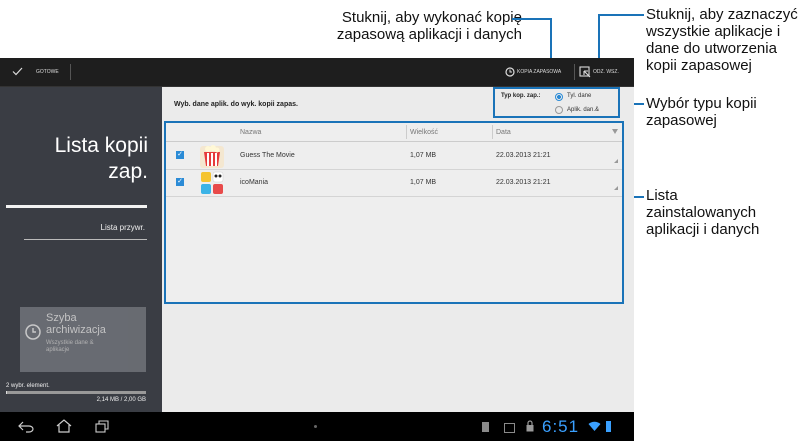  Describe the element at coordinates (101, 159) in the screenshot. I see `sidebar-title: Lista kopii zap.` at that location.